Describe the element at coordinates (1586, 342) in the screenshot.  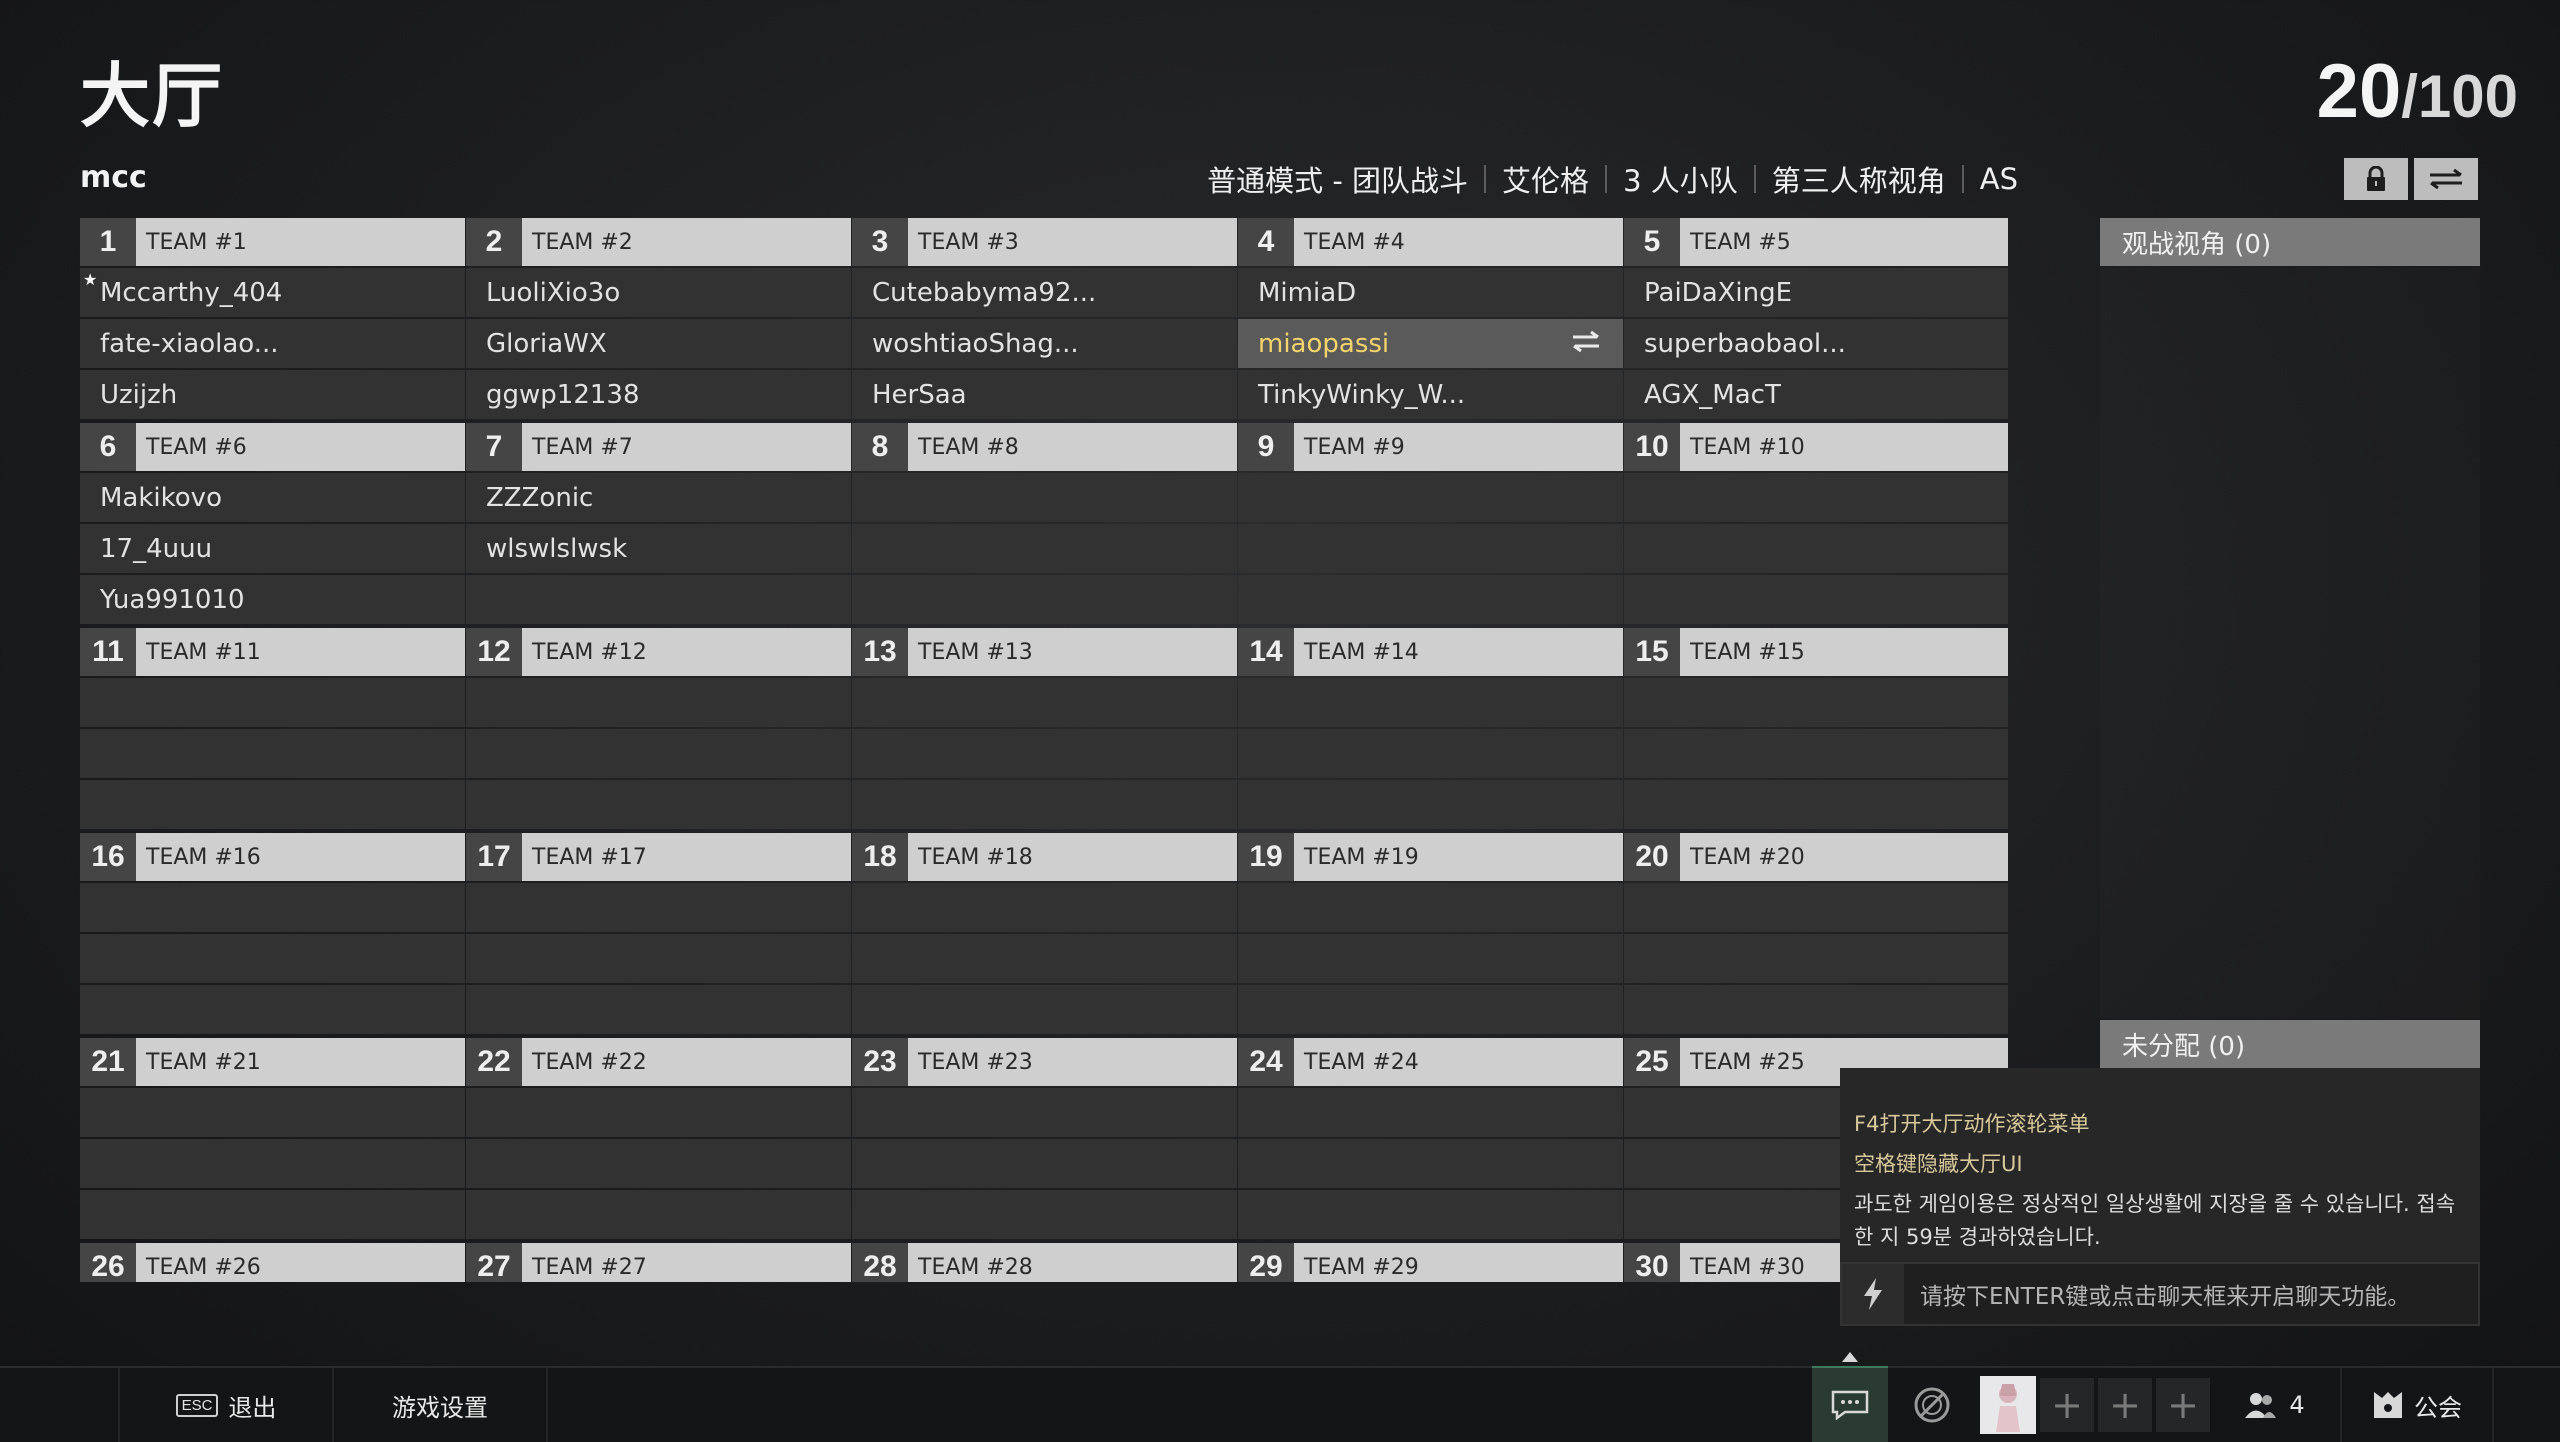
I see `swap-position-icon` at that location.